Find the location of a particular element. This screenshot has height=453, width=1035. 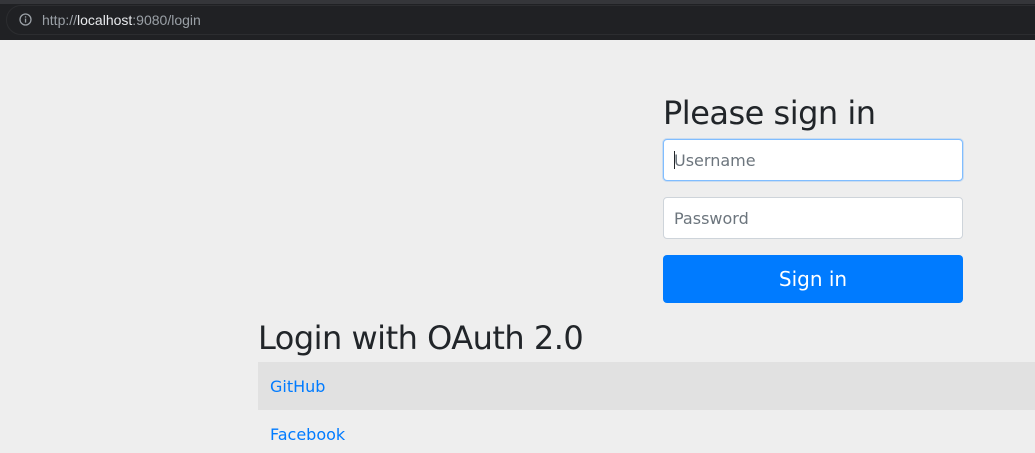

browser-address-bar: http://localhost:9080/login is located at coordinates (517, 20).